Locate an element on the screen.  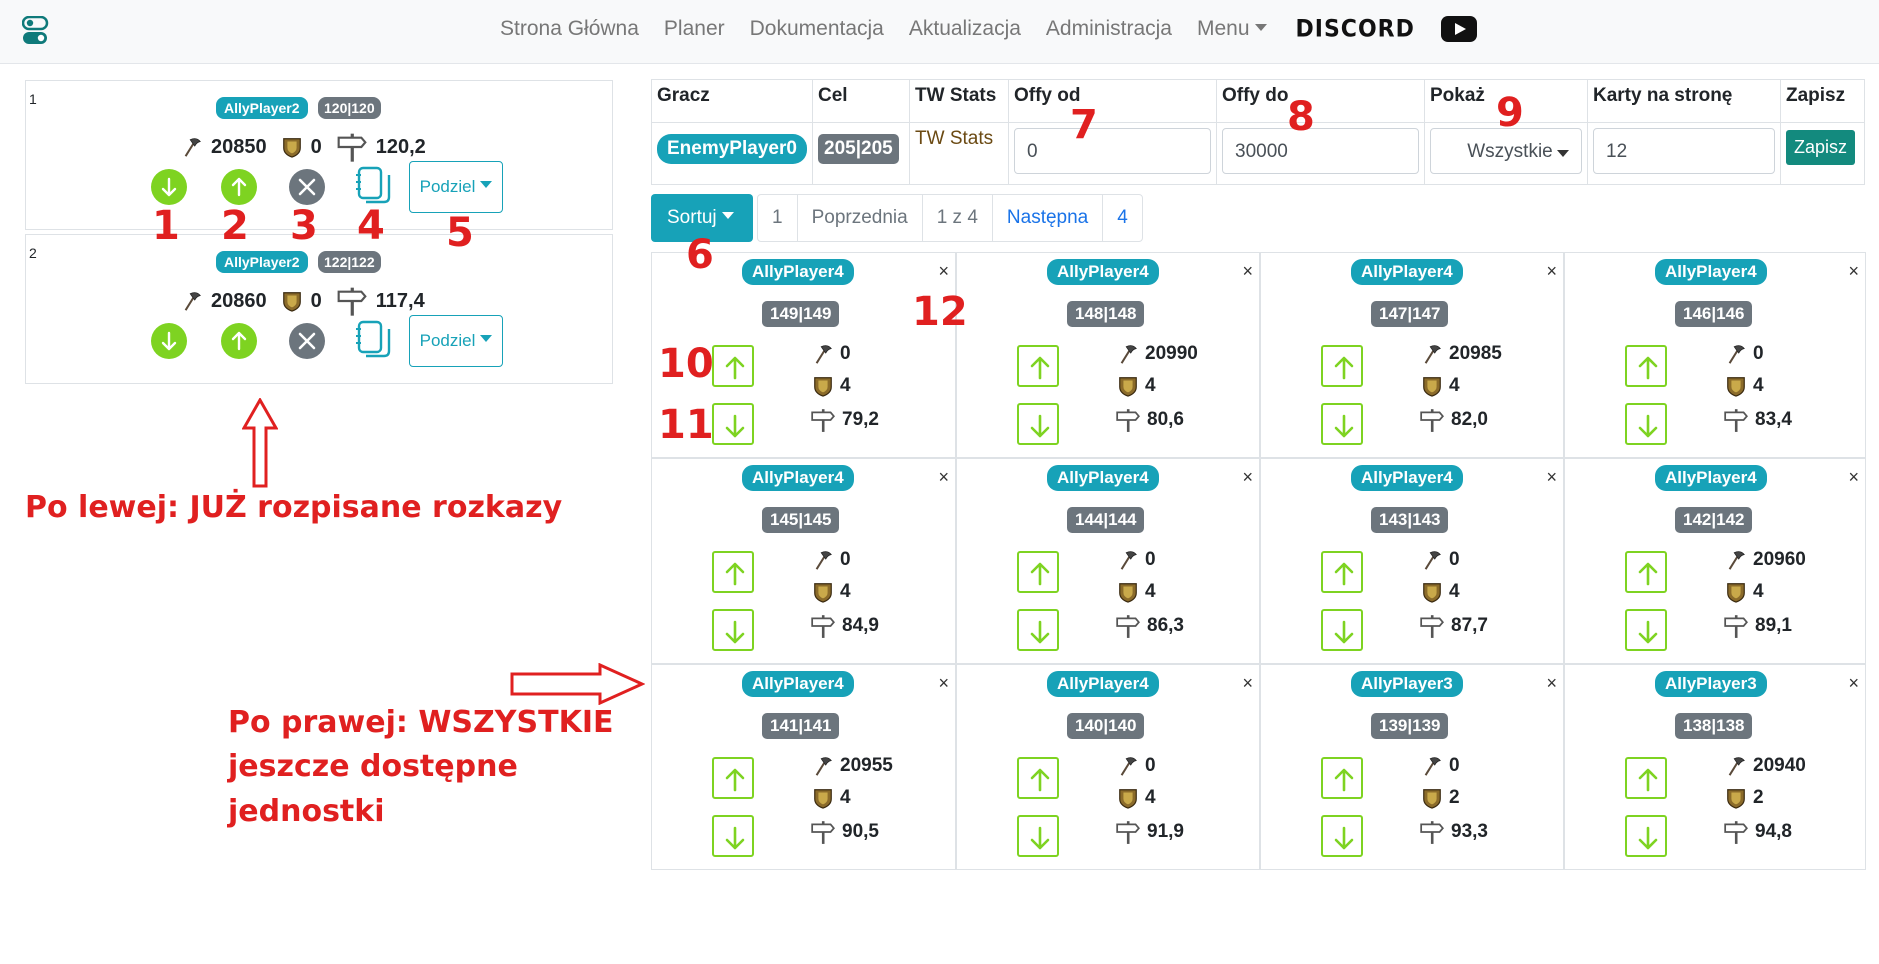
chevron-down-icon is located at coordinates (1563, 153).